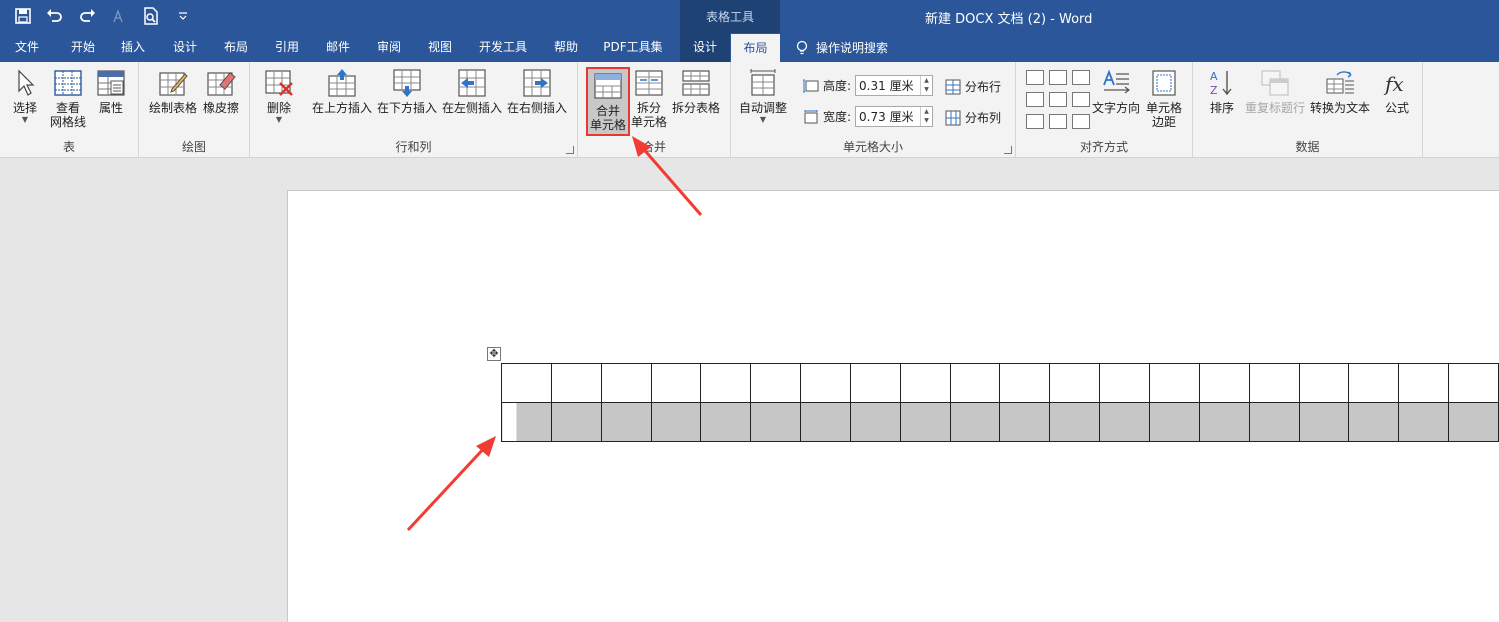 This screenshot has height=622, width=1499. What do you see at coordinates (1081, 99) in the screenshot?
I see `align-middle-right-icon` at bounding box center [1081, 99].